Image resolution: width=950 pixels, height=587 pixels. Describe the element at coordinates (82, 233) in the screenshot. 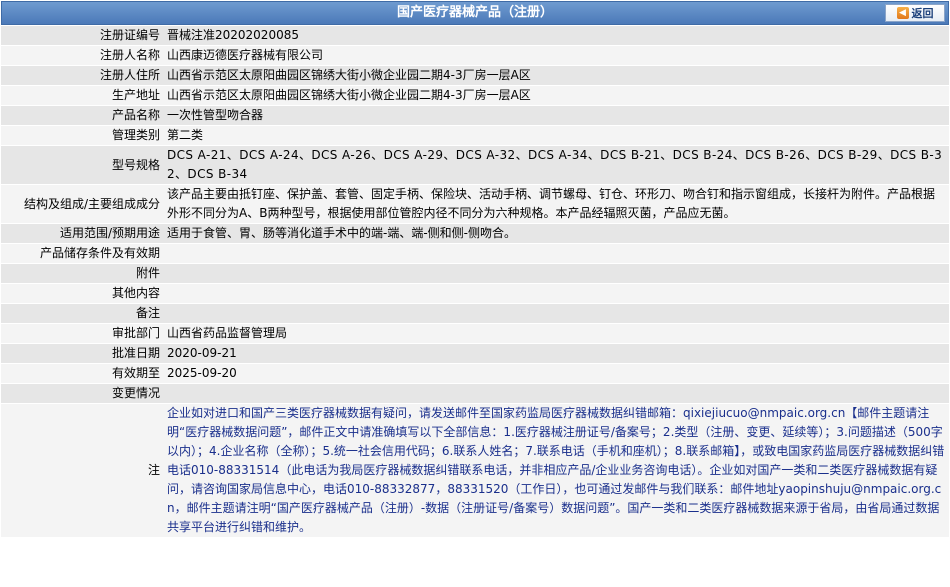

I see `field-label: 适用范围/预期用途` at that location.